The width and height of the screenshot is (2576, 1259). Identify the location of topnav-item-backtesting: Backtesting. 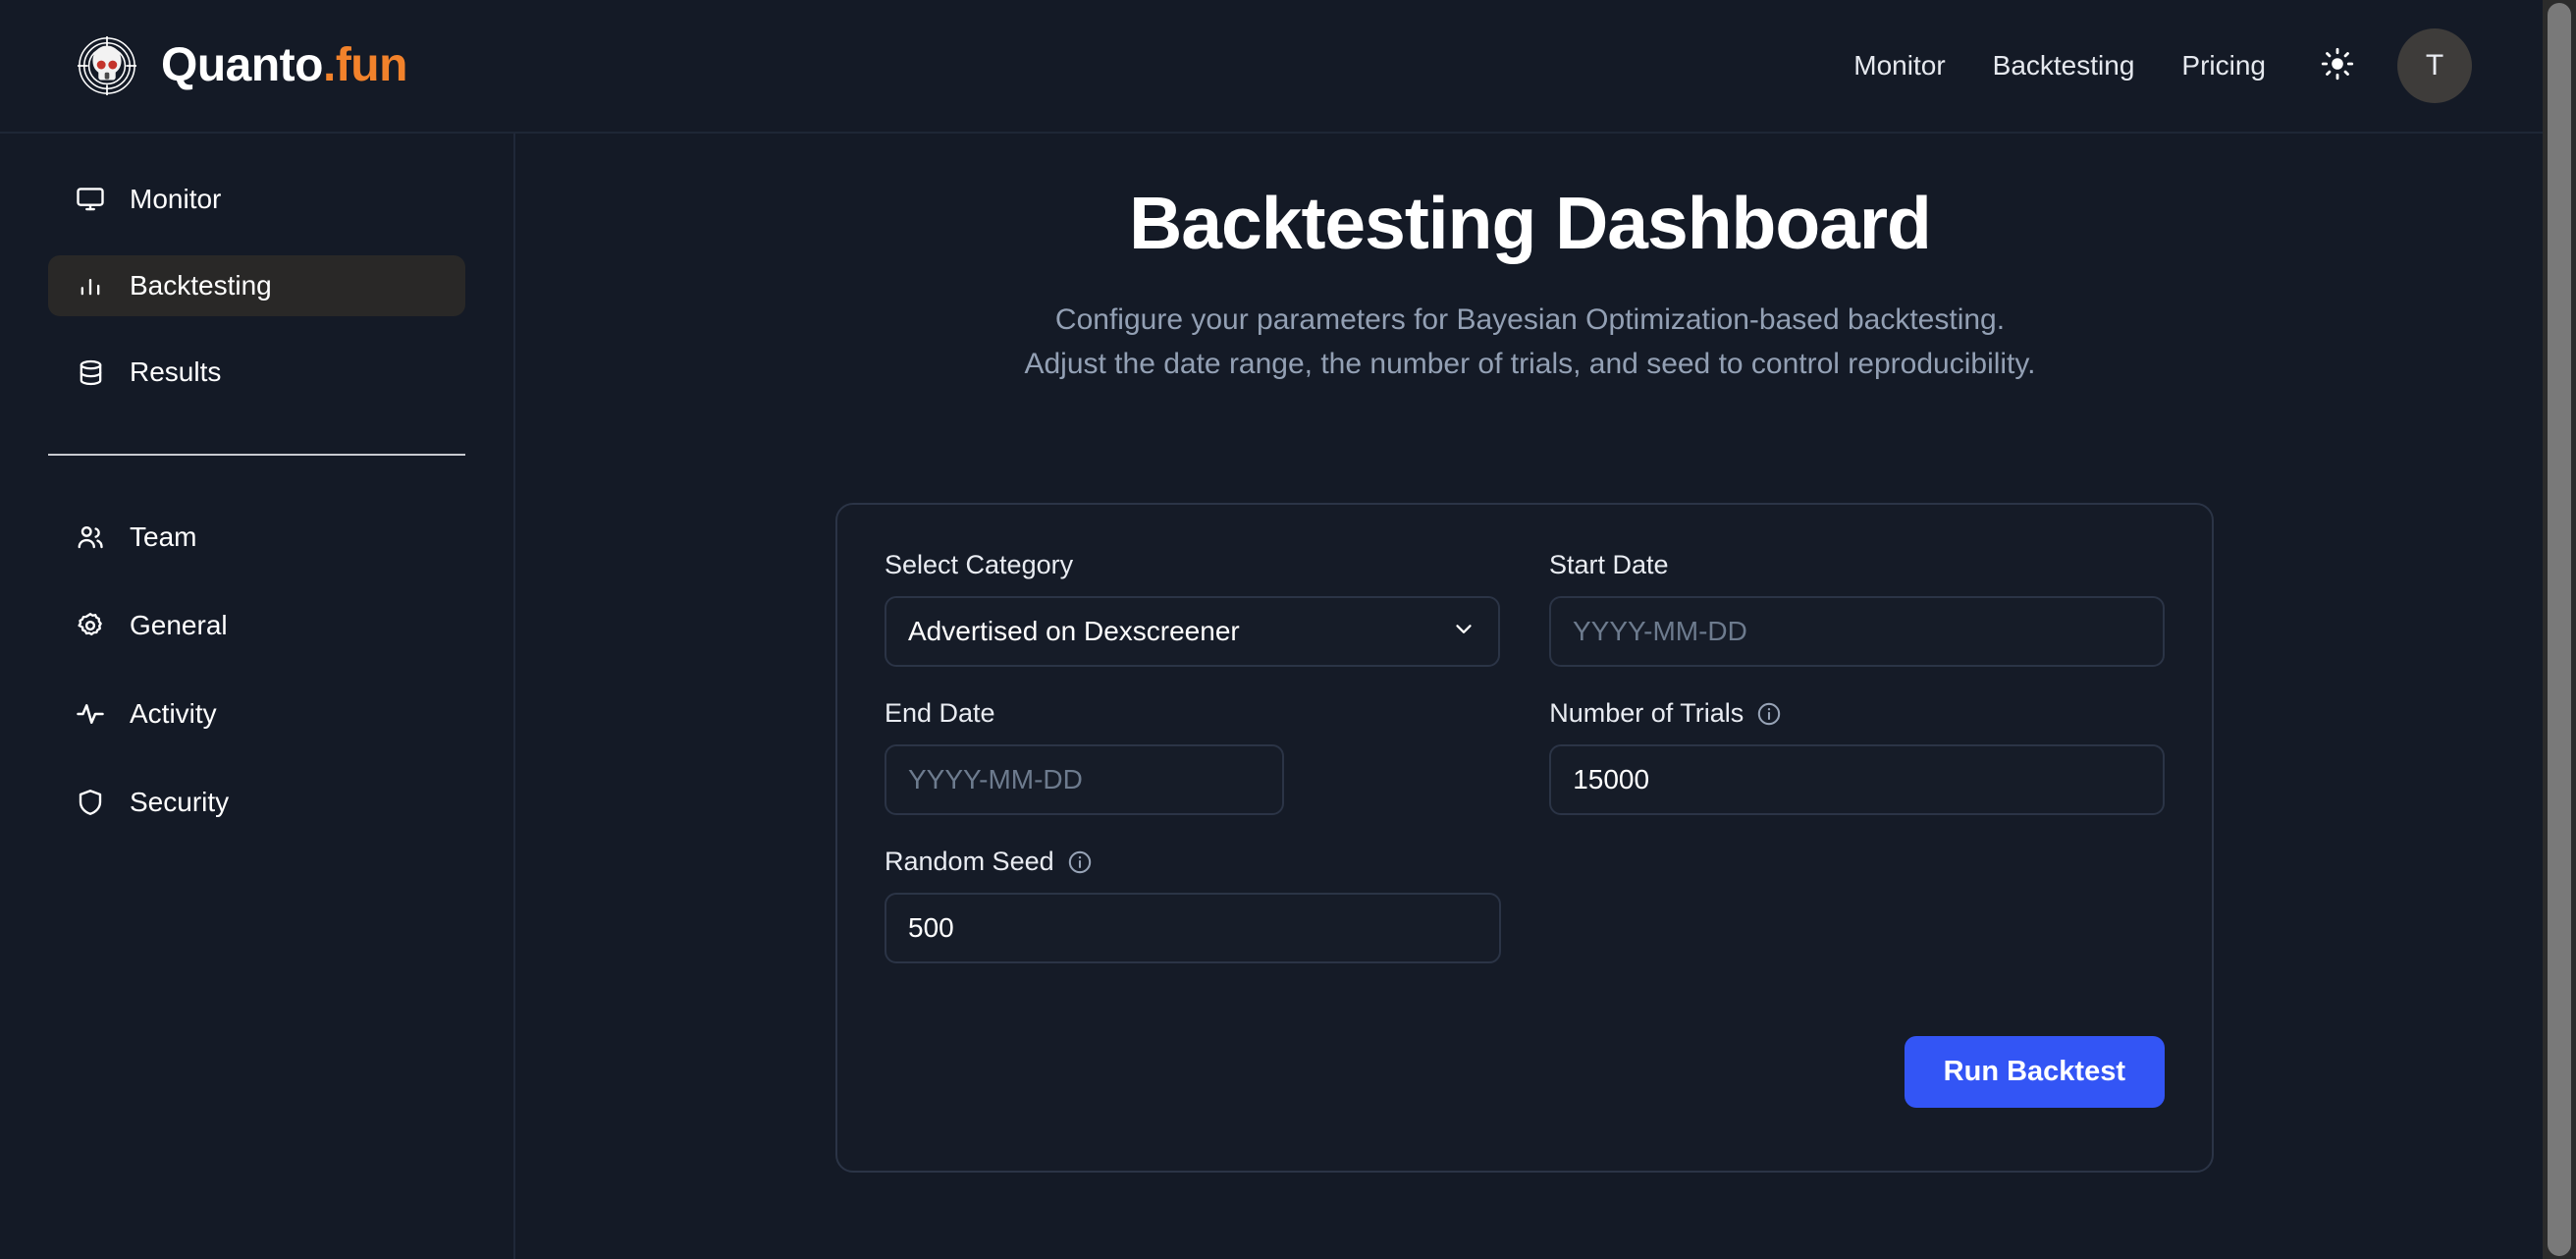
(2064, 66).